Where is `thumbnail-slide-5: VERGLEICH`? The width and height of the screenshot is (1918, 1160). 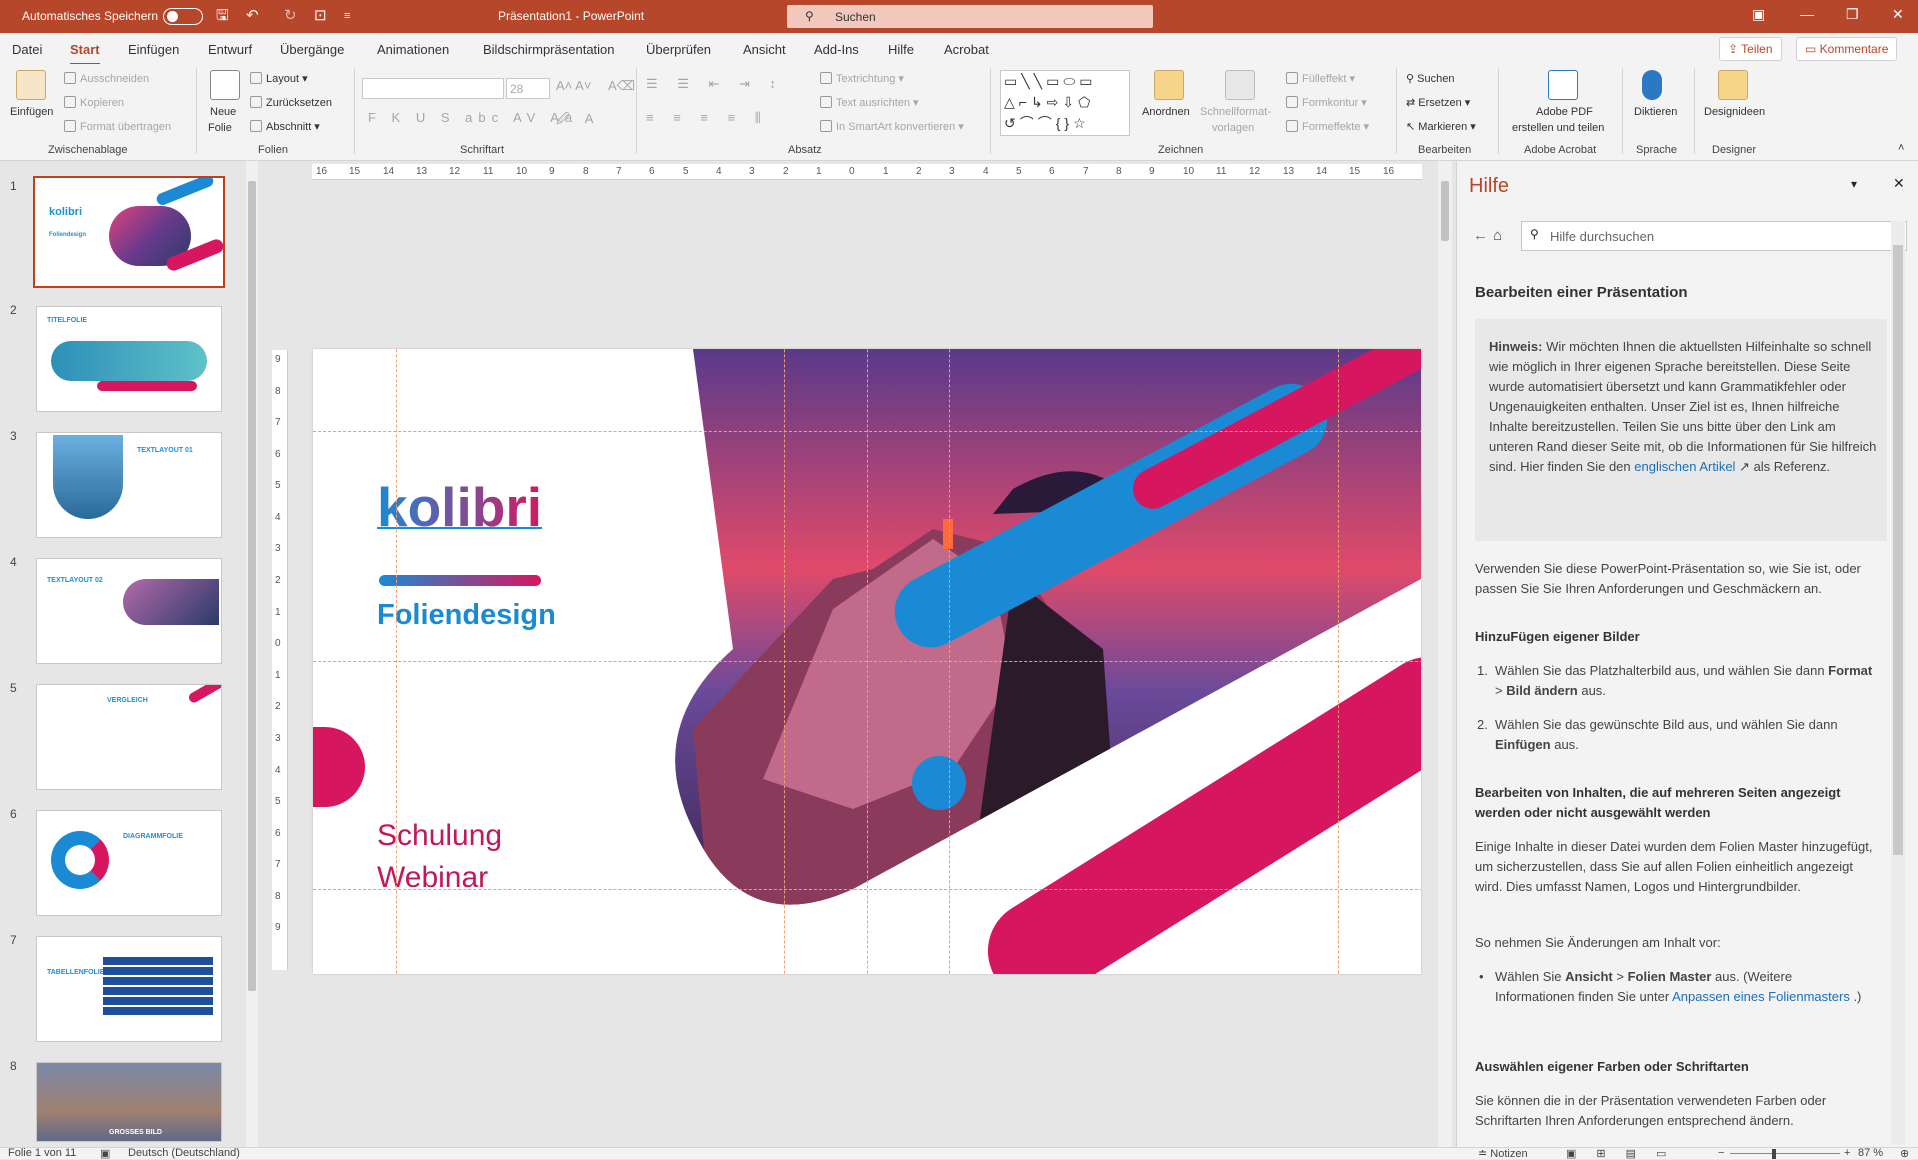 thumbnail-slide-5: VERGLEICH is located at coordinates (129, 737).